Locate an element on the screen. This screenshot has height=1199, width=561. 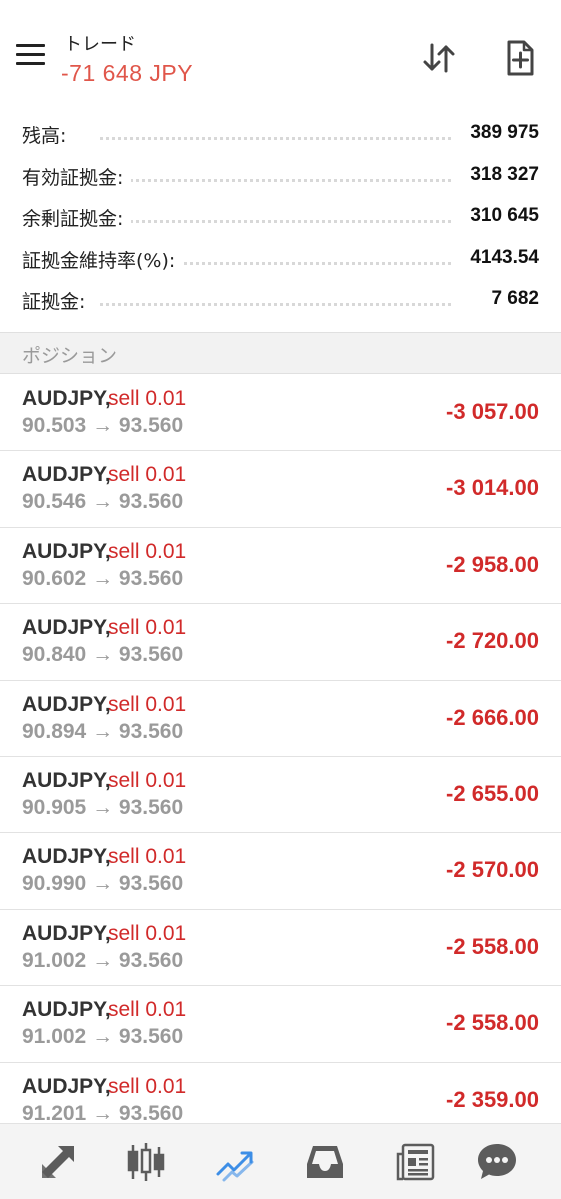
quotes-icon is located at coordinates (58, 1162).